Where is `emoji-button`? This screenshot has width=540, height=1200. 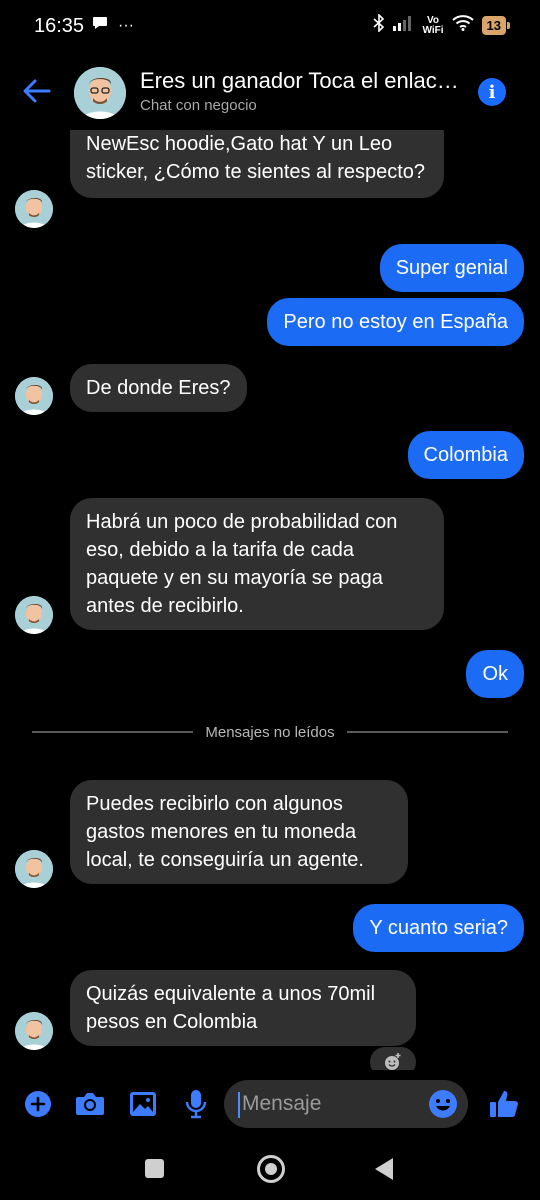
emoji-button is located at coordinates (443, 1104).